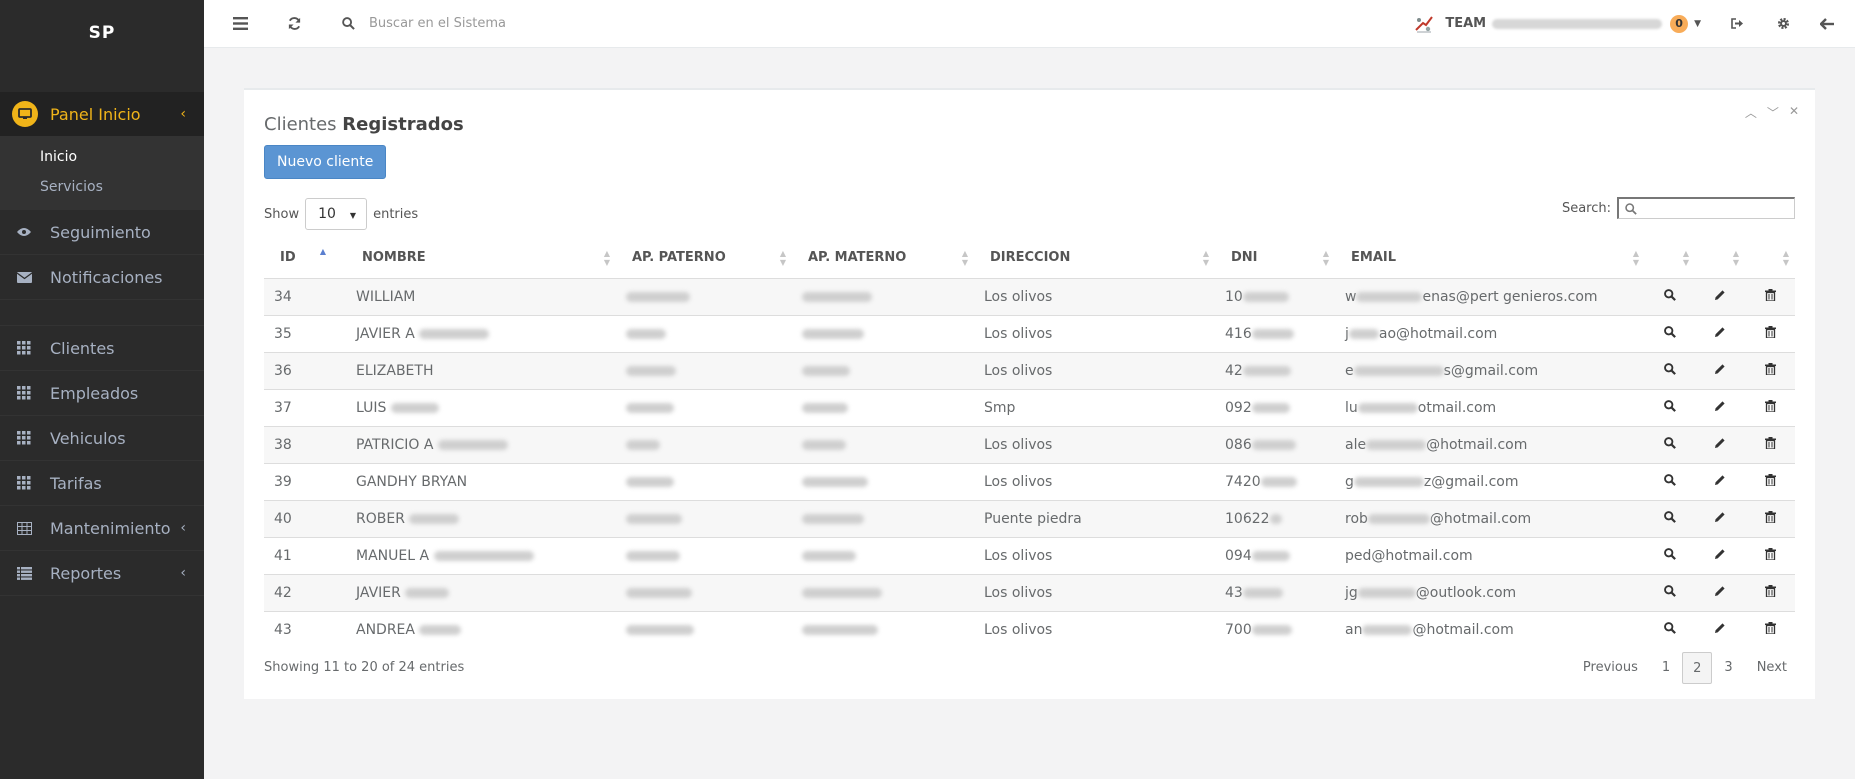 The image size is (1855, 779). Describe the element at coordinates (1356, 444) in the screenshot. I see `cell-text: ale` at that location.